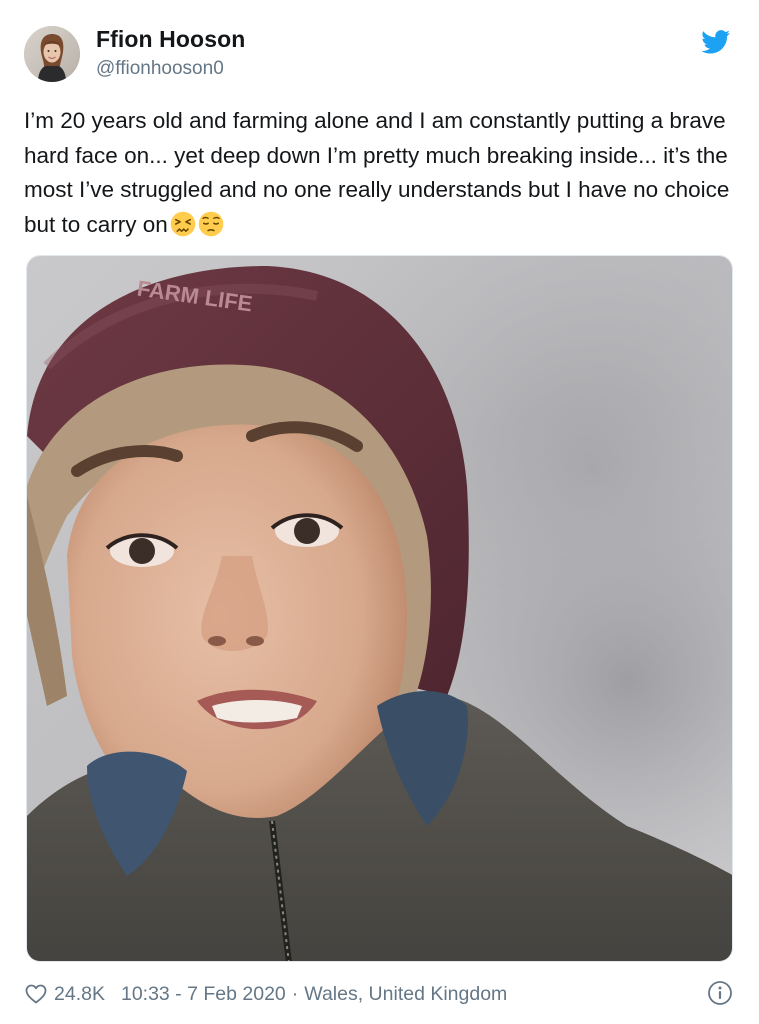 Image resolution: width=759 pixels, height=1024 pixels. Describe the element at coordinates (211, 223) in the screenshot. I see `pensive-face-emoji` at that location.